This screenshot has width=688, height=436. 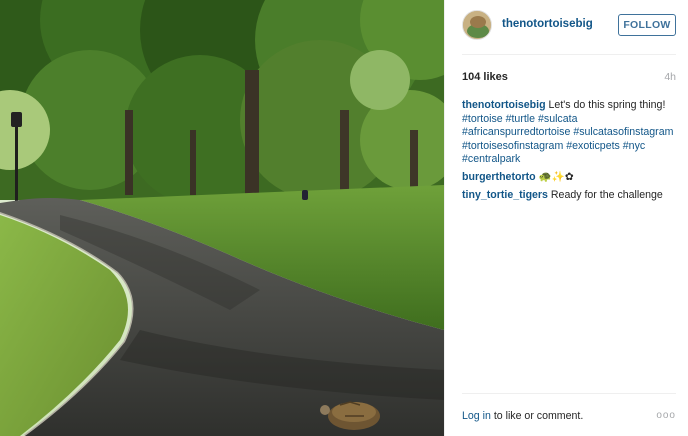 What do you see at coordinates (547, 24) in the screenshot?
I see `post-username: thenotortoisebig` at bounding box center [547, 24].